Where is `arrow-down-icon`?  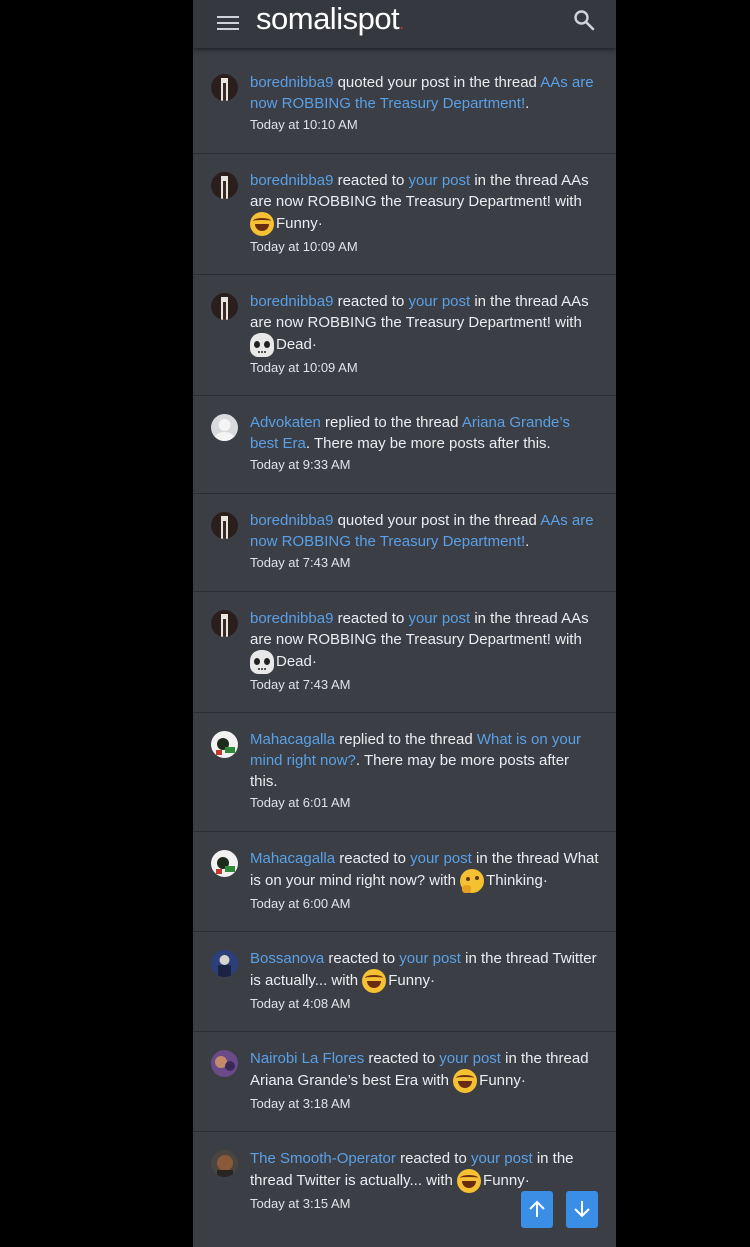 arrow-down-icon is located at coordinates (582, 1209).